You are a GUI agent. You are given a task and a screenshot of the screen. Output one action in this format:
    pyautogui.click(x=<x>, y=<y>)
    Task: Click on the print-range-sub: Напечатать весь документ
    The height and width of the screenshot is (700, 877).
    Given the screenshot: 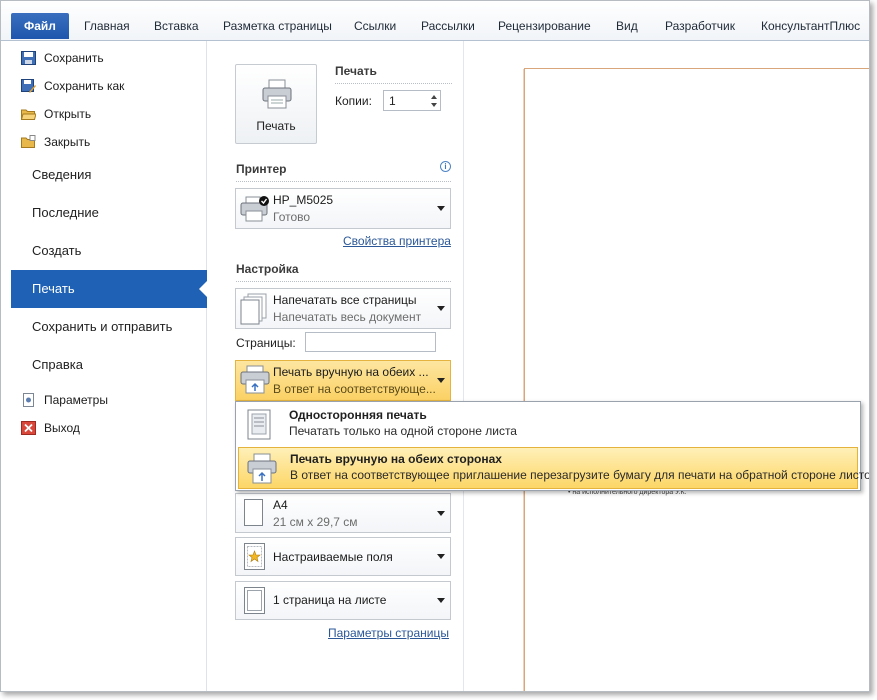 What is the action you would take?
    pyautogui.click(x=347, y=317)
    